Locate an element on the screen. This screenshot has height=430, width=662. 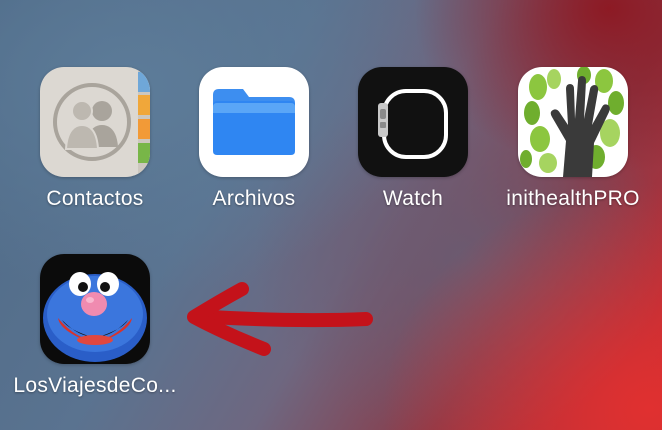
app-archivos: Archivos is located at coordinates (254, 139).